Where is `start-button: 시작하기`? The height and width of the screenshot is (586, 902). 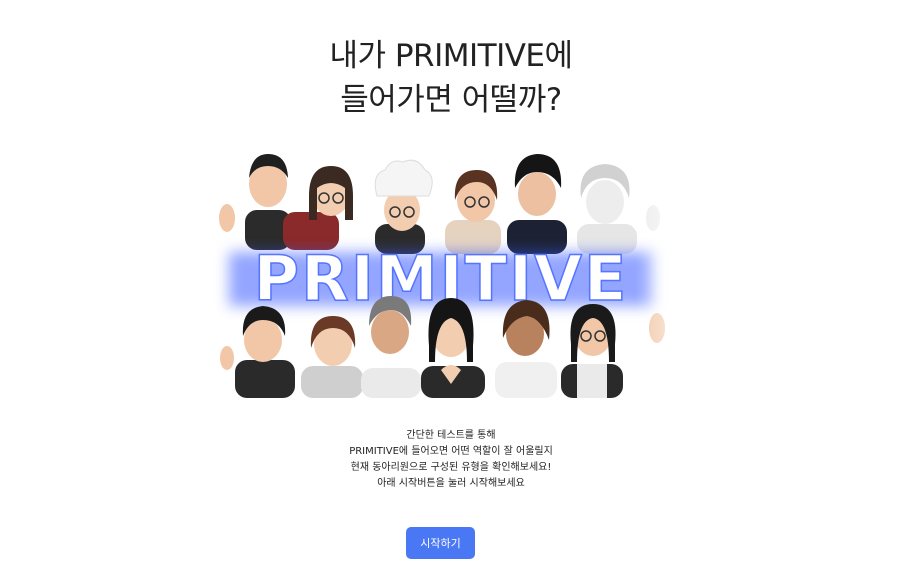 start-button: 시작하기 is located at coordinates (440, 543).